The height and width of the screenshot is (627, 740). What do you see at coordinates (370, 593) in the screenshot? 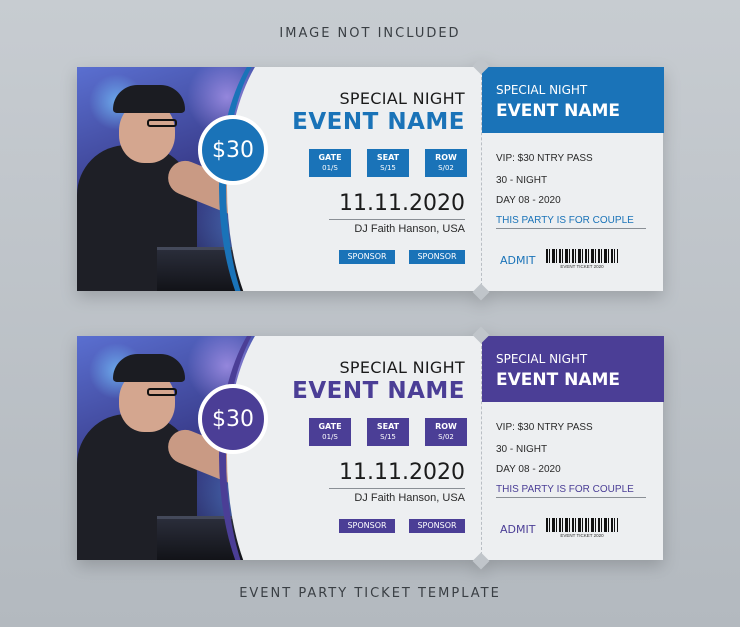
I see `footer-caption: EVENT PARTY TICKET TEMPLATE` at bounding box center [370, 593].